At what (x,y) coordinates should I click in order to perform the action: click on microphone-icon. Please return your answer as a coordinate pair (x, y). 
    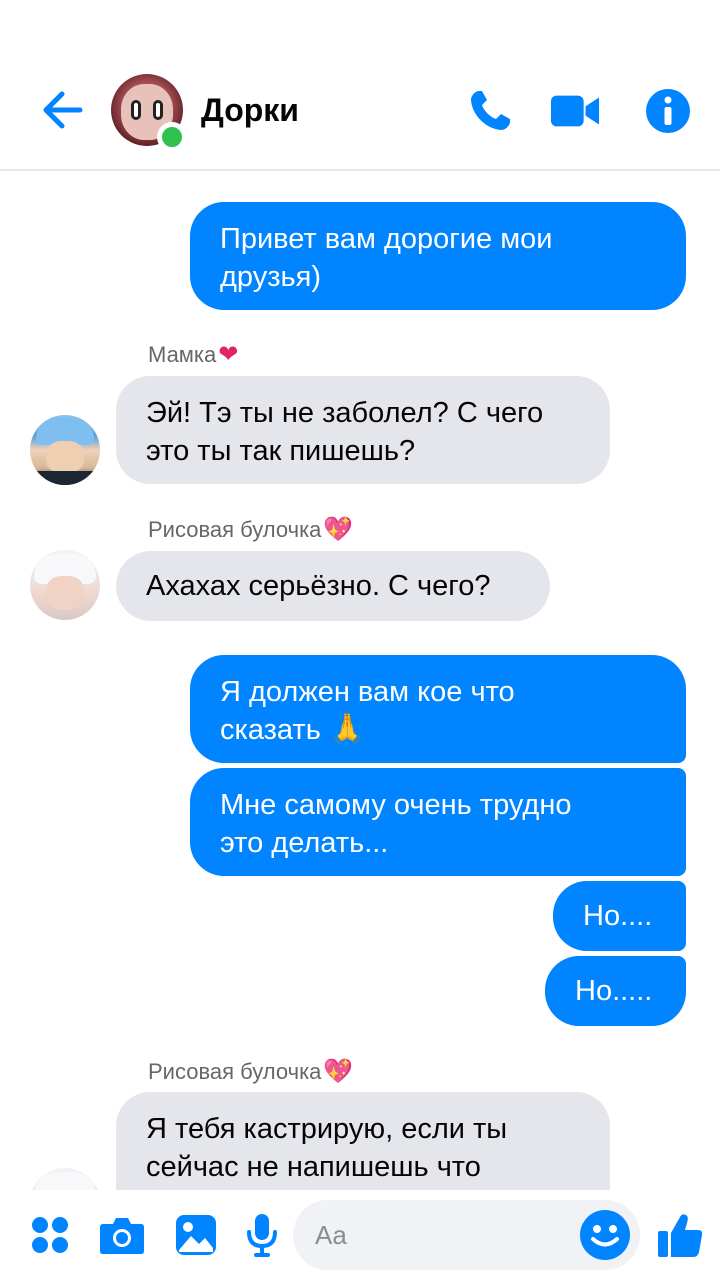
    Looking at the image, I should click on (262, 1235).